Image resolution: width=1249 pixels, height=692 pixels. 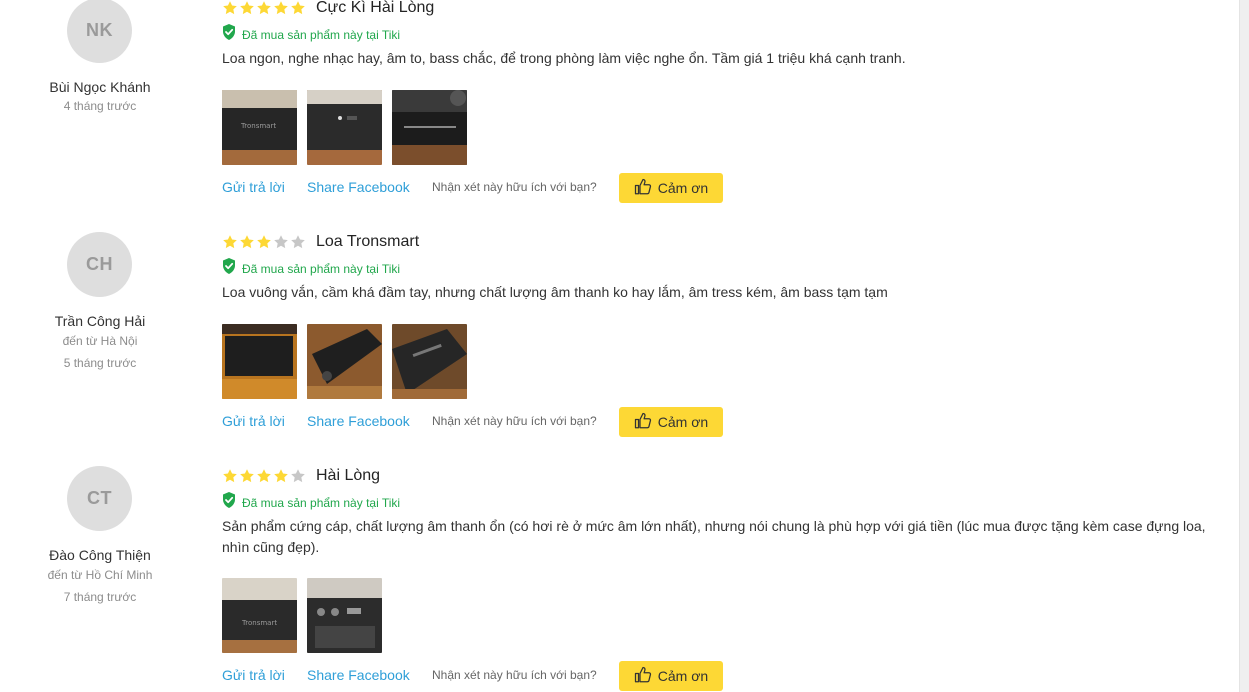 What do you see at coordinates (368, 241) in the screenshot?
I see `review-title: Loa Tronsmart` at bounding box center [368, 241].